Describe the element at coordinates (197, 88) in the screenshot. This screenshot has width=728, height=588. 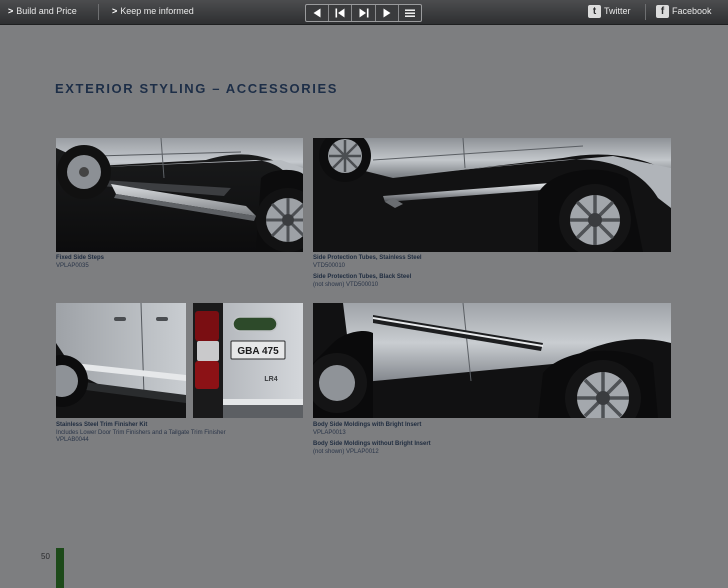
I see `page-title: EXTERIOR STYLING – ACCESSORIES` at that location.